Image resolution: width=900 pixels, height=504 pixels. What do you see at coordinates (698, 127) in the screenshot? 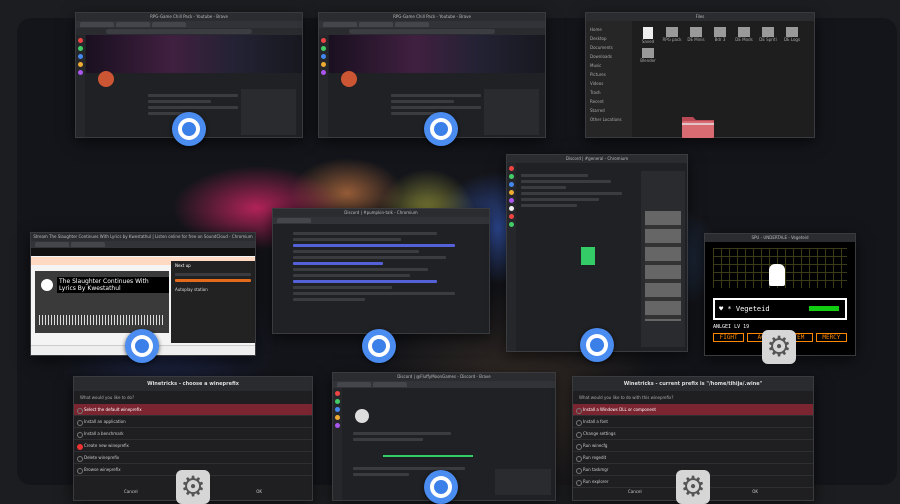
I see `files-app-folder-icon` at bounding box center [698, 127].